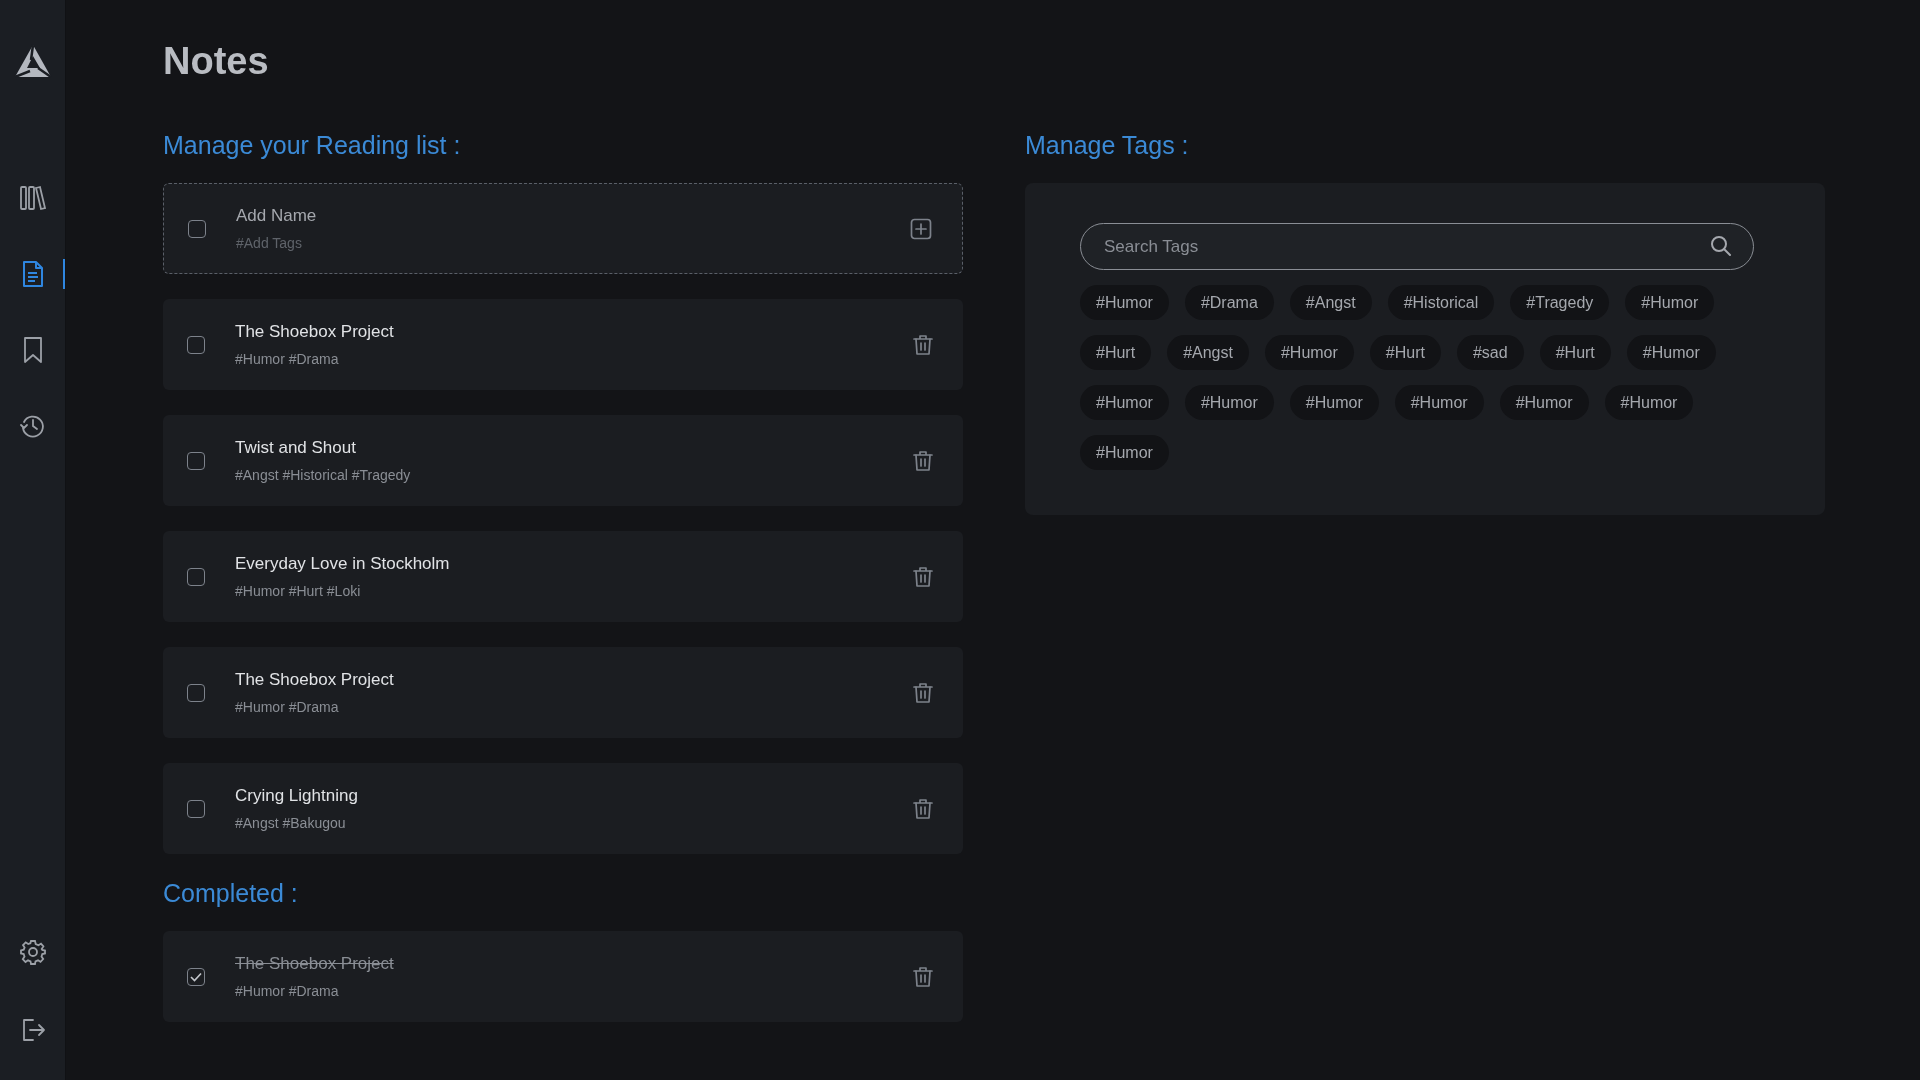  What do you see at coordinates (436, 243) in the screenshot?
I see `tags-input-field: #Add Tags` at bounding box center [436, 243].